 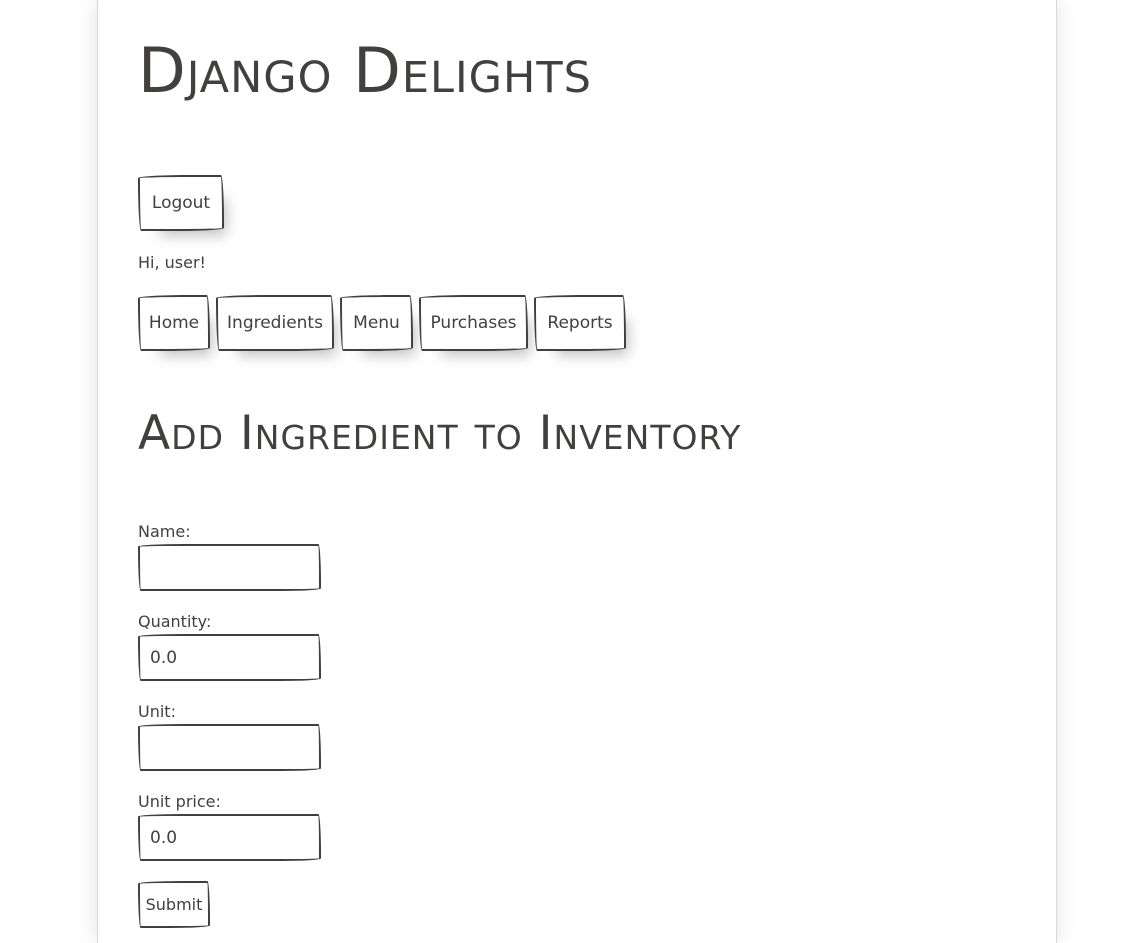 I want to click on unit-label: Unit:, so click(x=157, y=711).